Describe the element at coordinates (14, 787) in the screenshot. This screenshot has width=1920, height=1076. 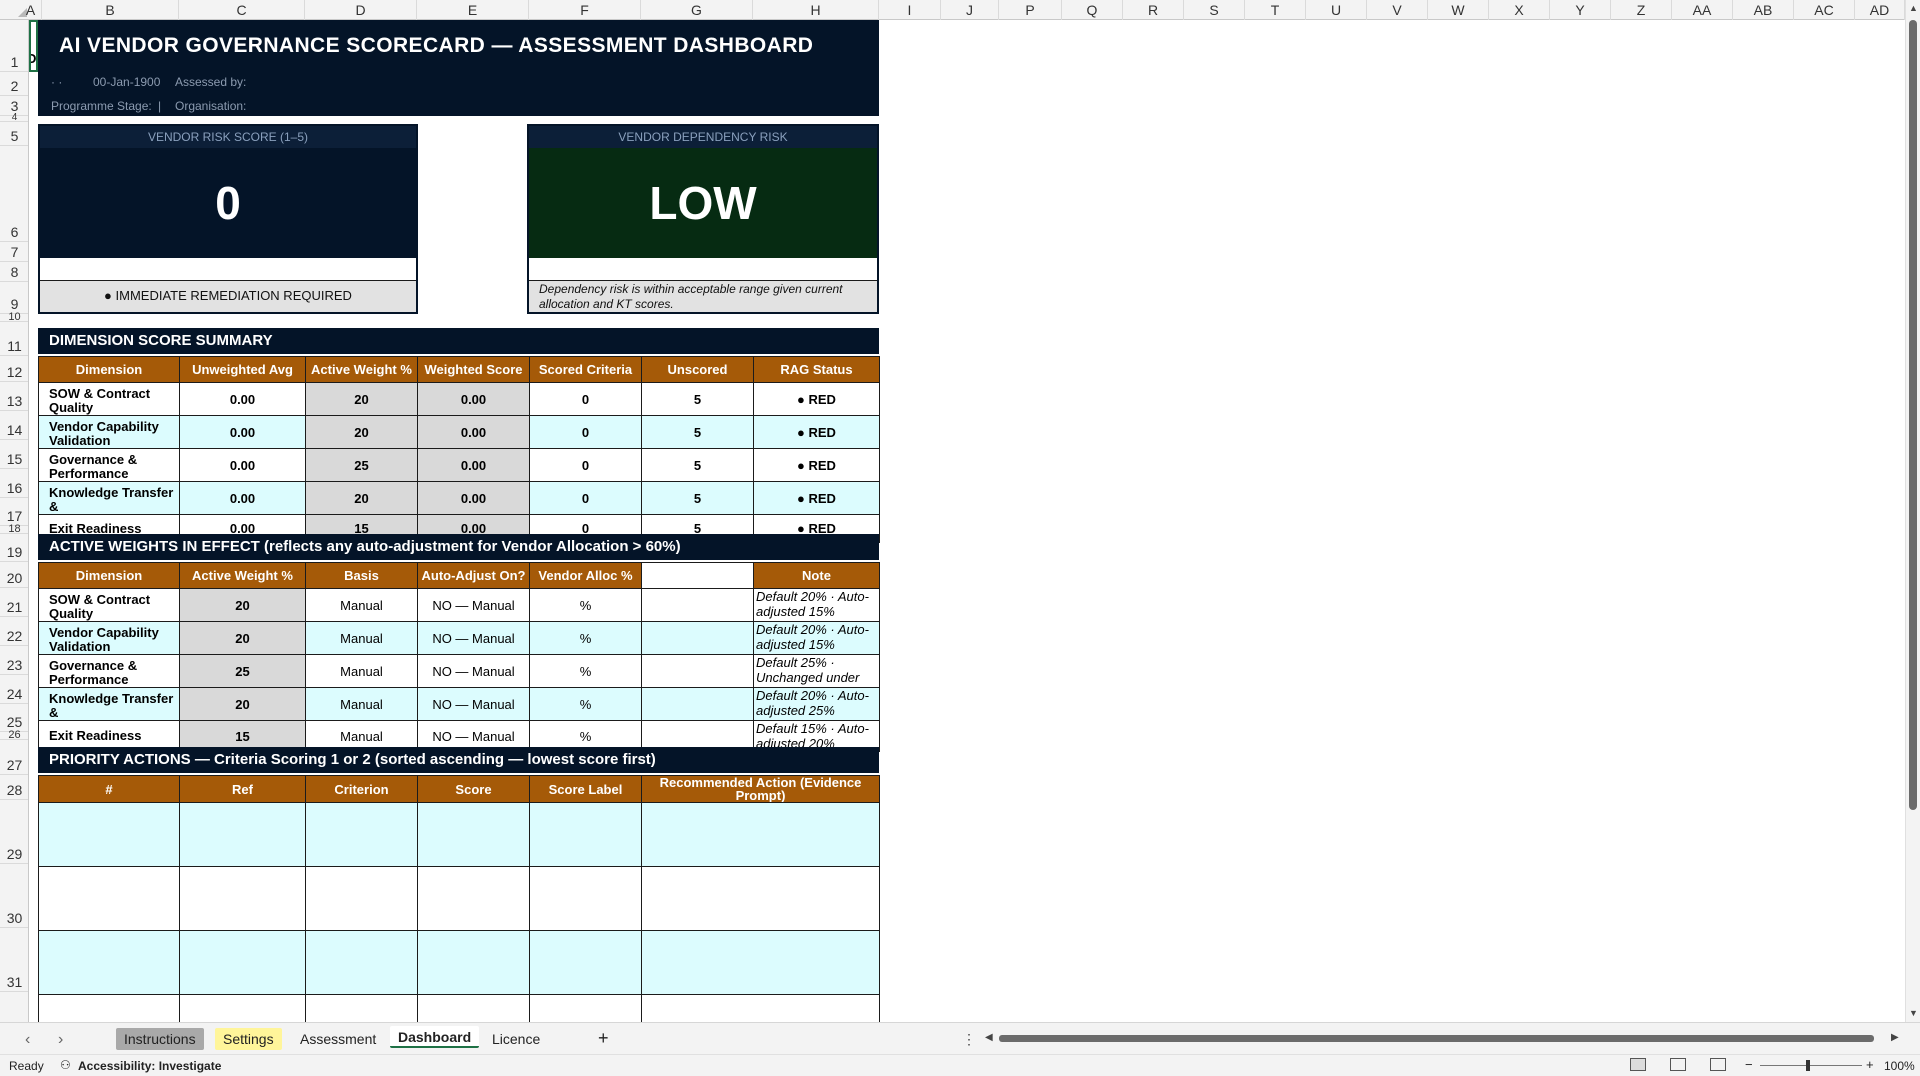
I see `row-header-28: 28` at that location.